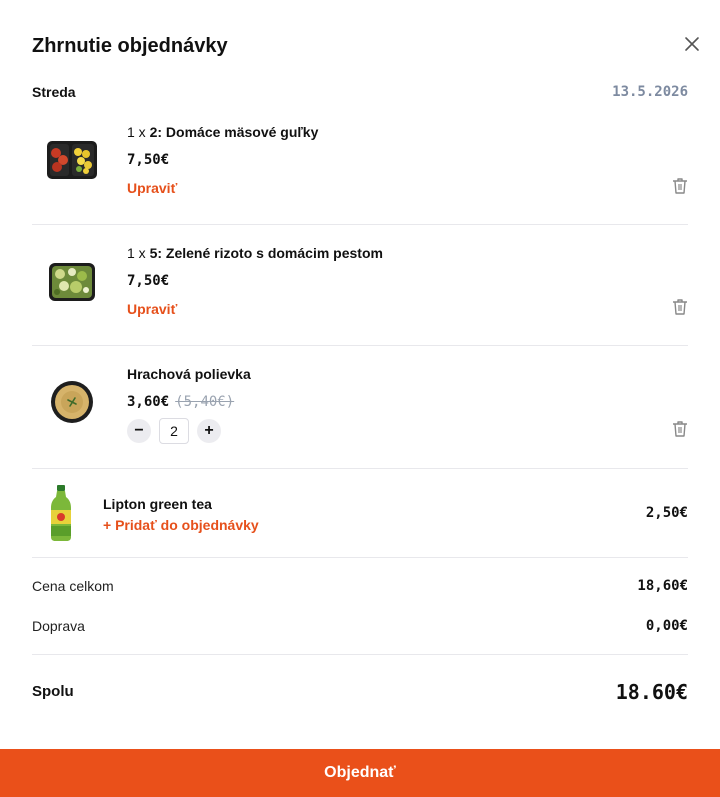 The height and width of the screenshot is (797, 720). I want to click on delivery-value: 0,00€, so click(666, 626).